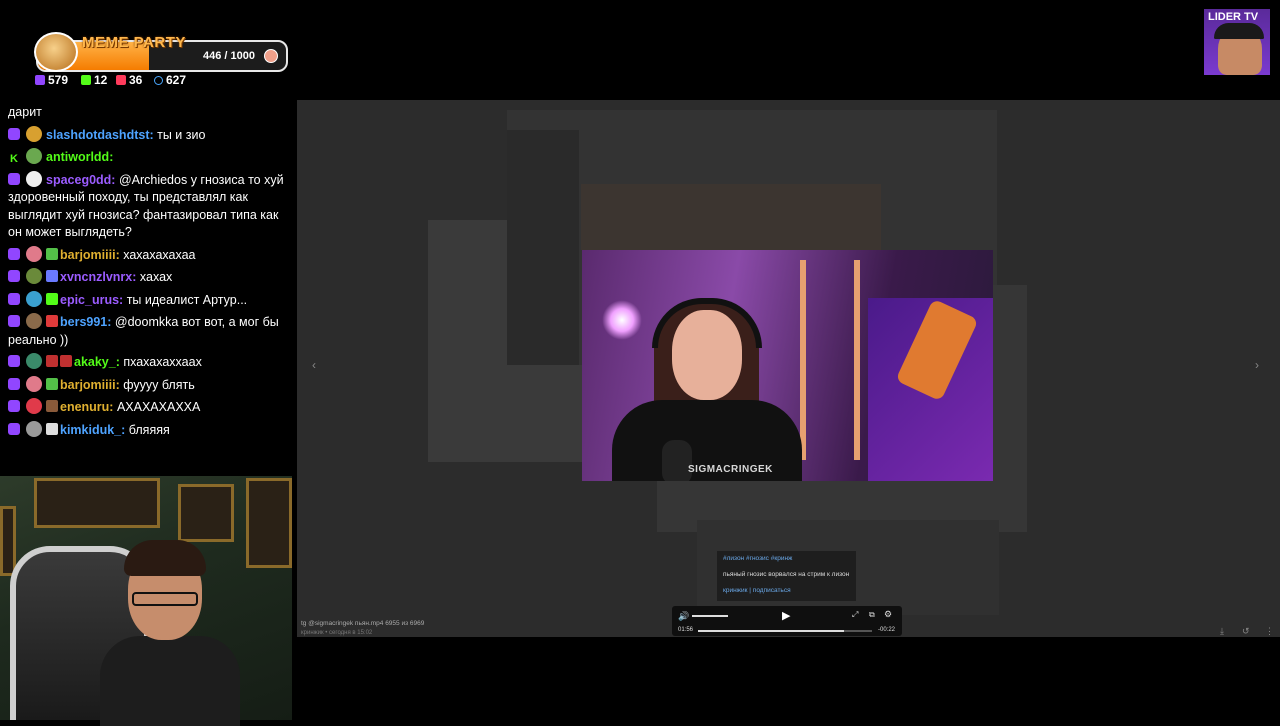  I want to click on chat-nick: spaceg0dd:, so click(80, 180).